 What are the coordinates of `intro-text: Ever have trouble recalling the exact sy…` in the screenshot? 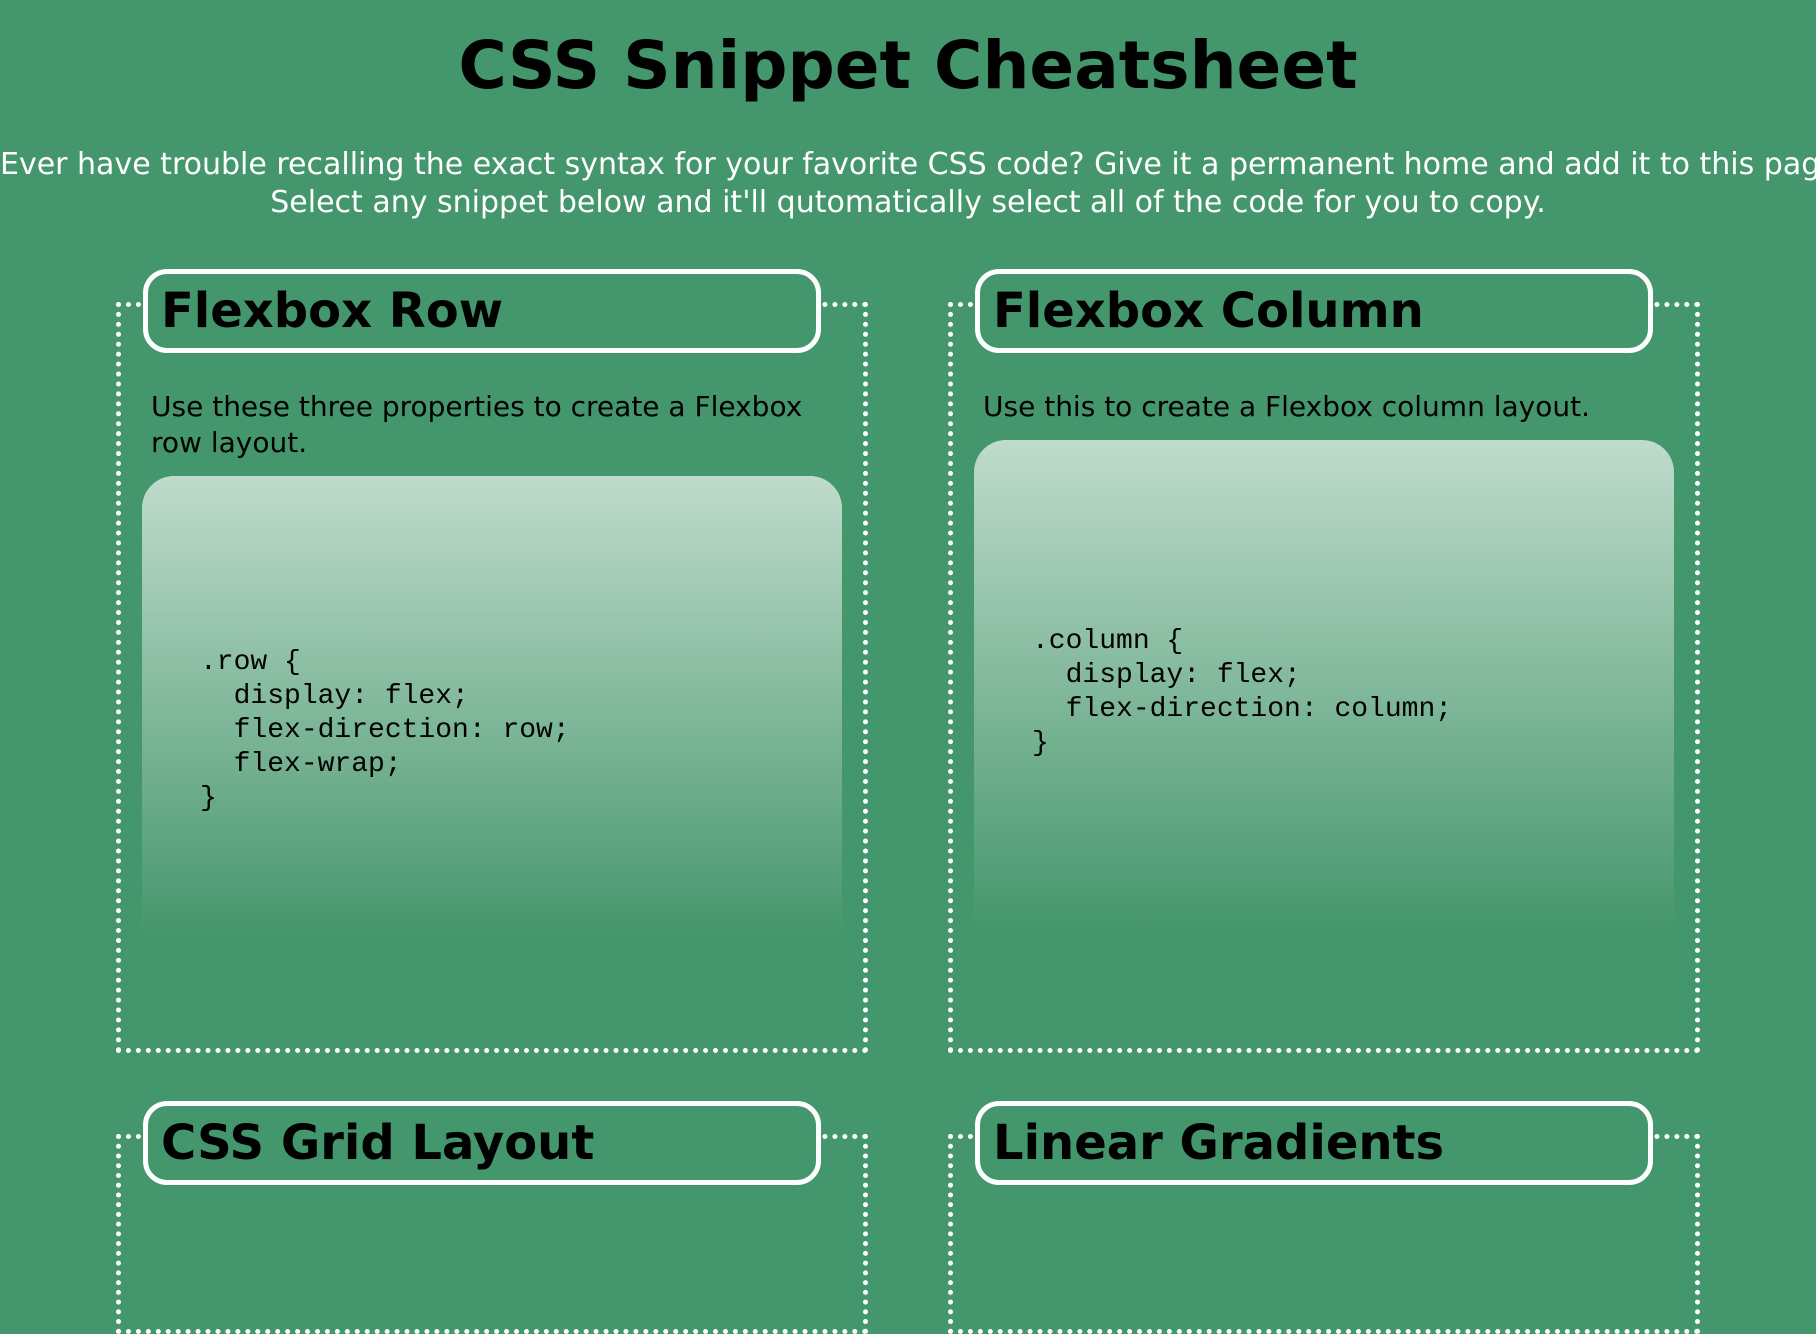 It's located at (908, 184).